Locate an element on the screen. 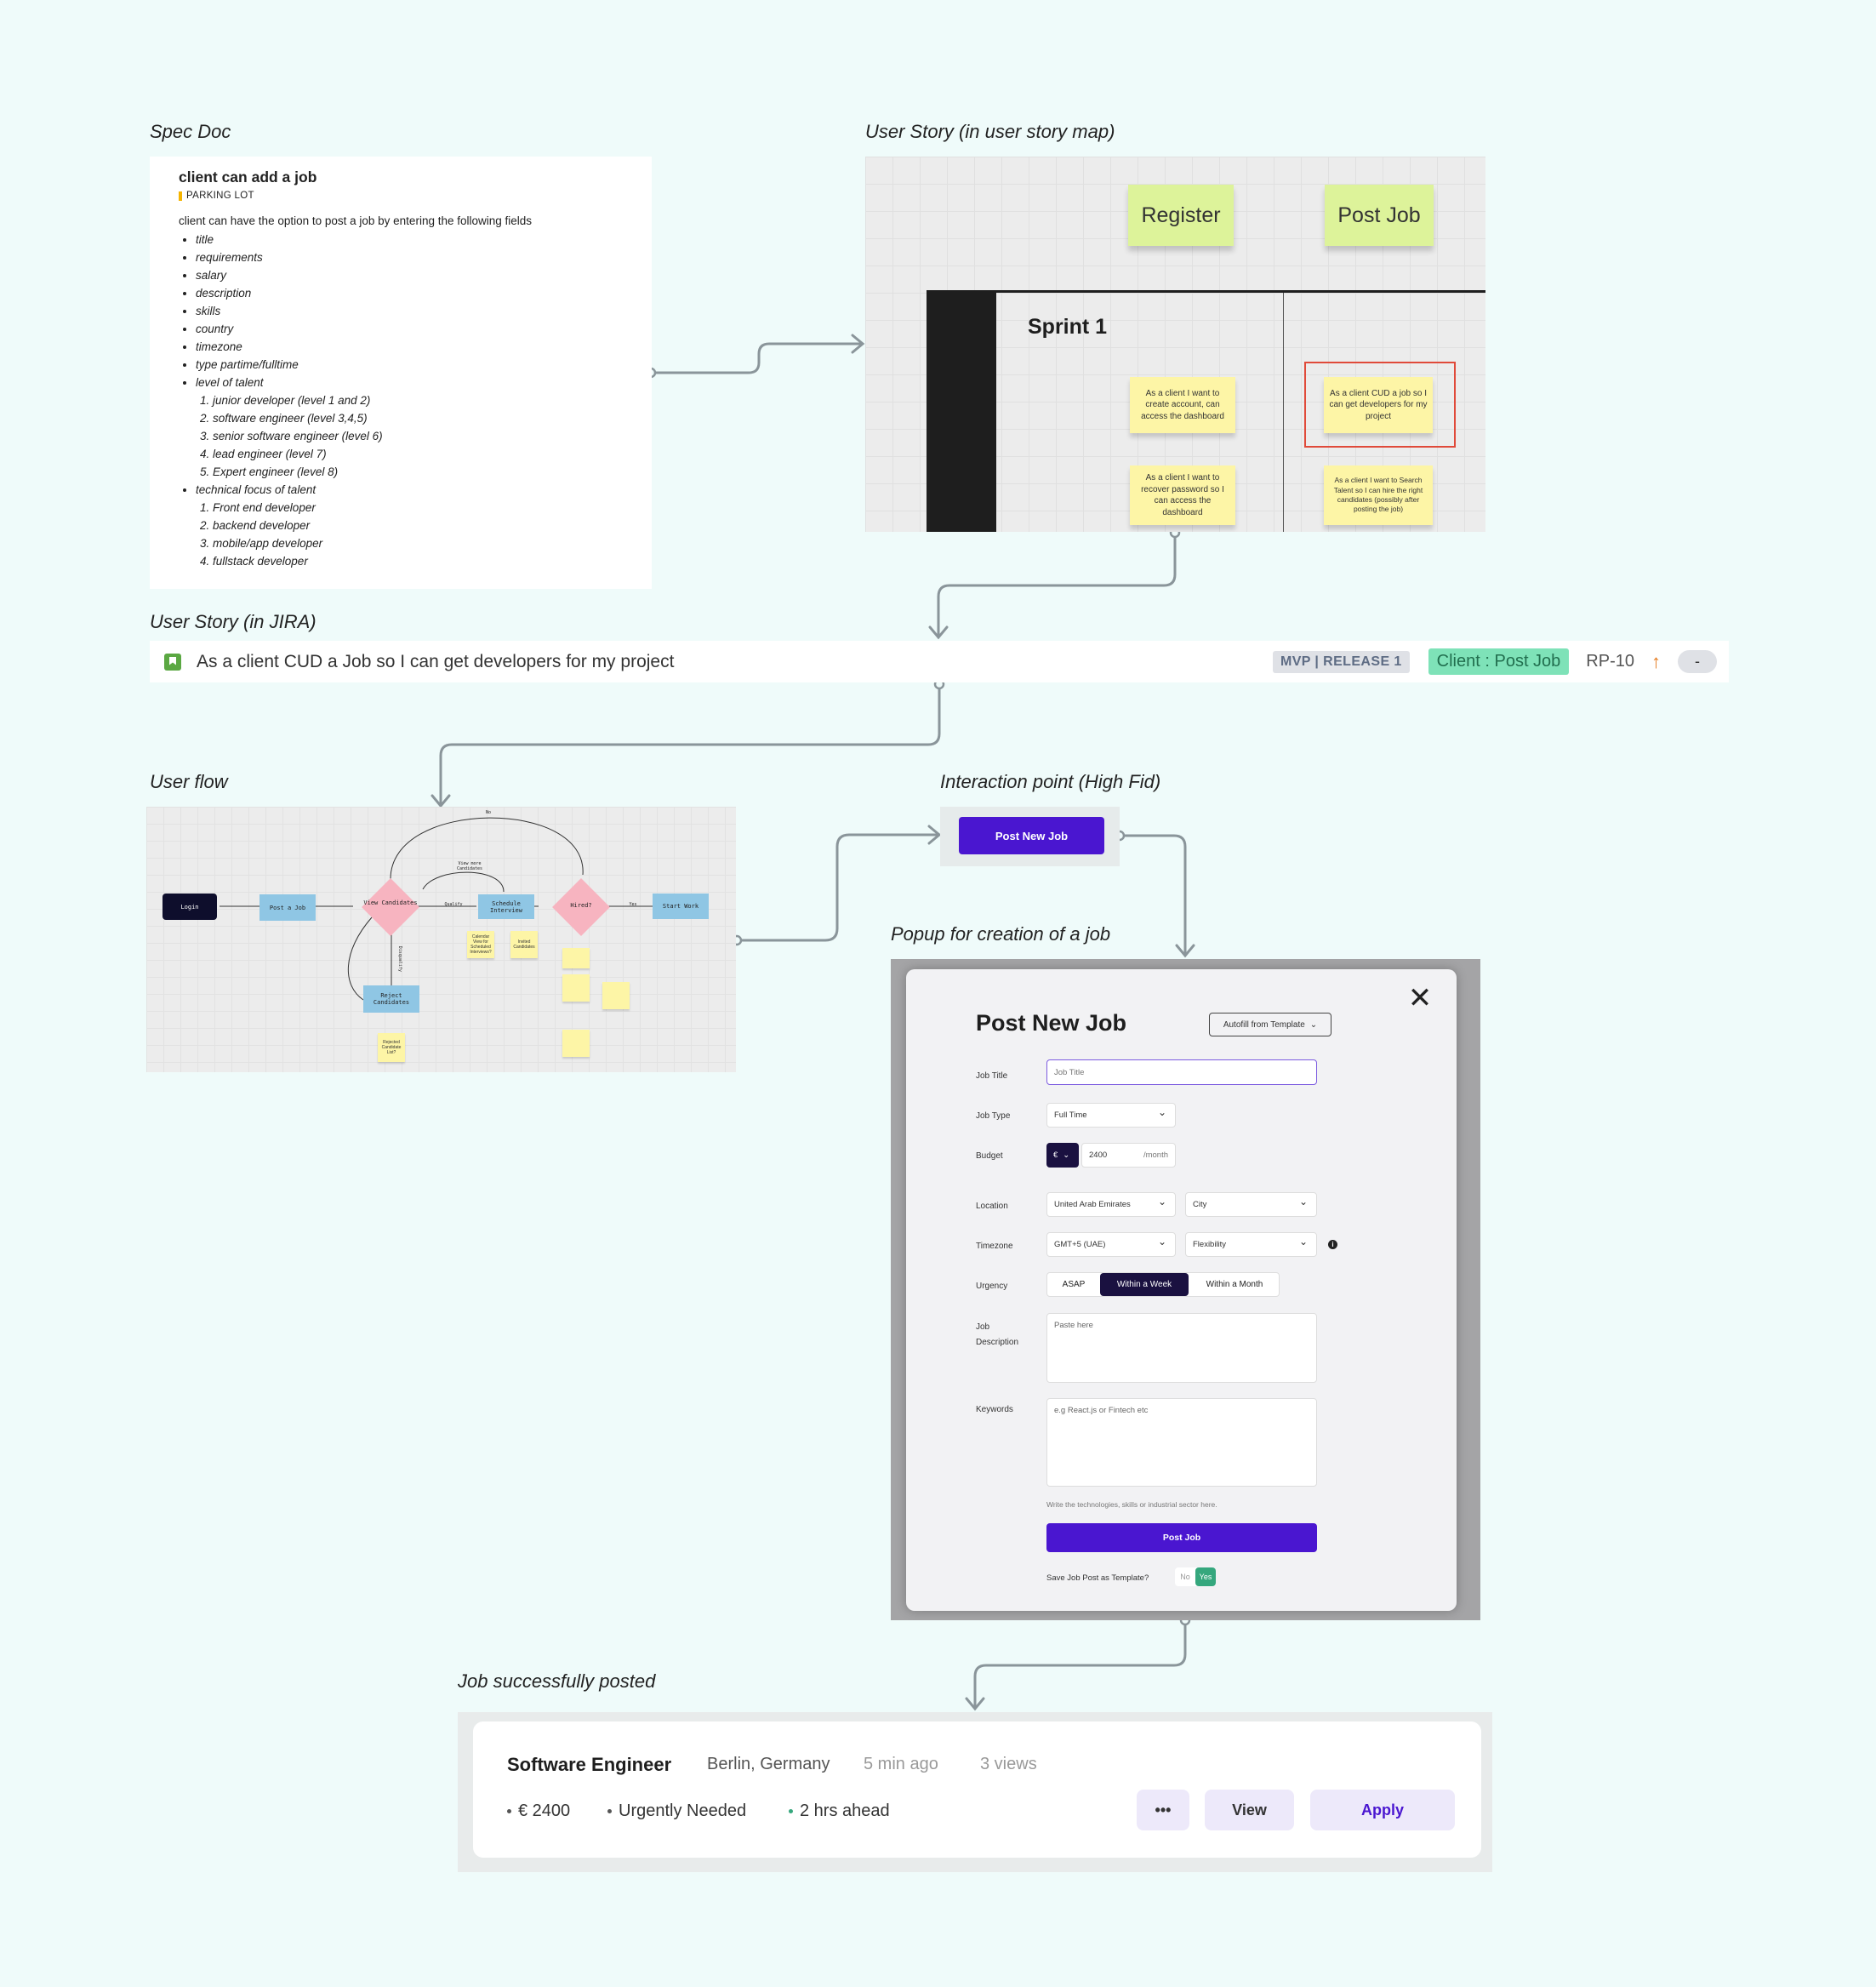 The height and width of the screenshot is (1987, 1876). city-select: City is located at coordinates (1251, 1204).